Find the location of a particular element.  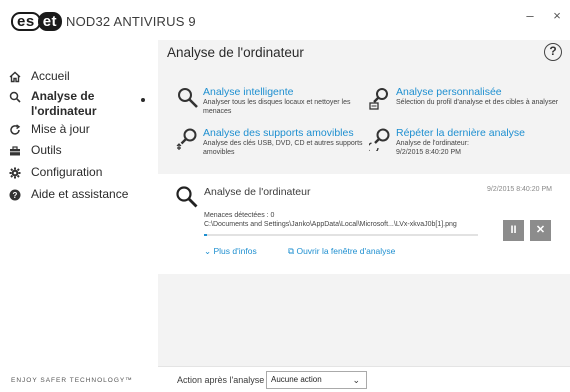

active-indicator is located at coordinates (143, 100).